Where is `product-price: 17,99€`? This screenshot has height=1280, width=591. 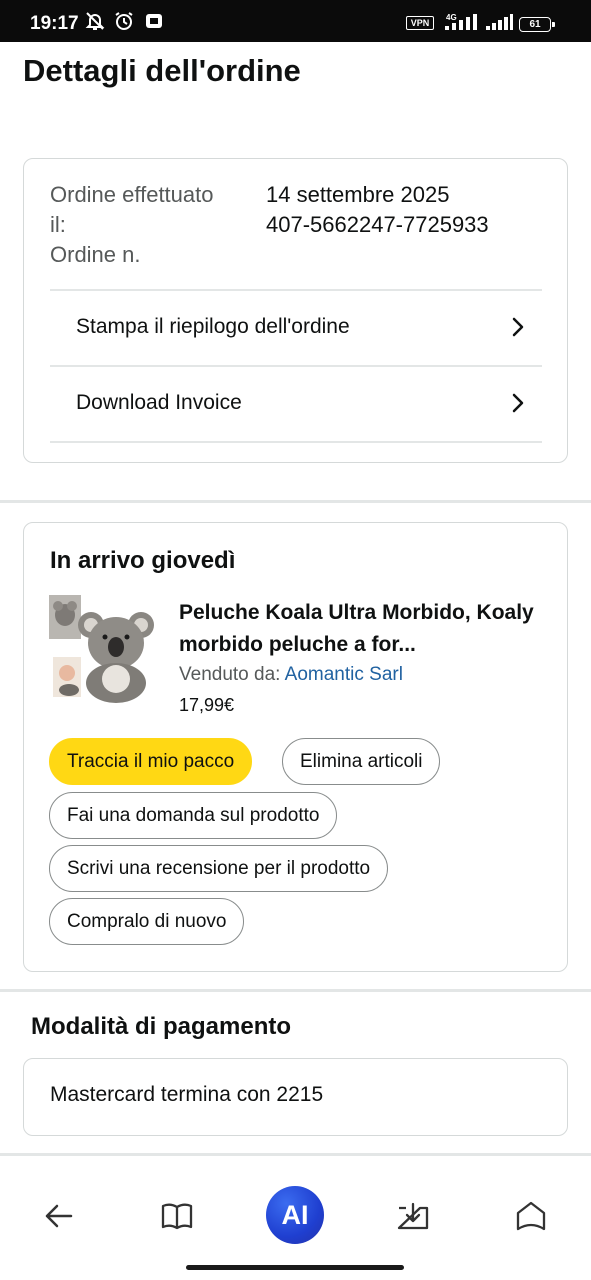
product-price: 17,99€ is located at coordinates (207, 705).